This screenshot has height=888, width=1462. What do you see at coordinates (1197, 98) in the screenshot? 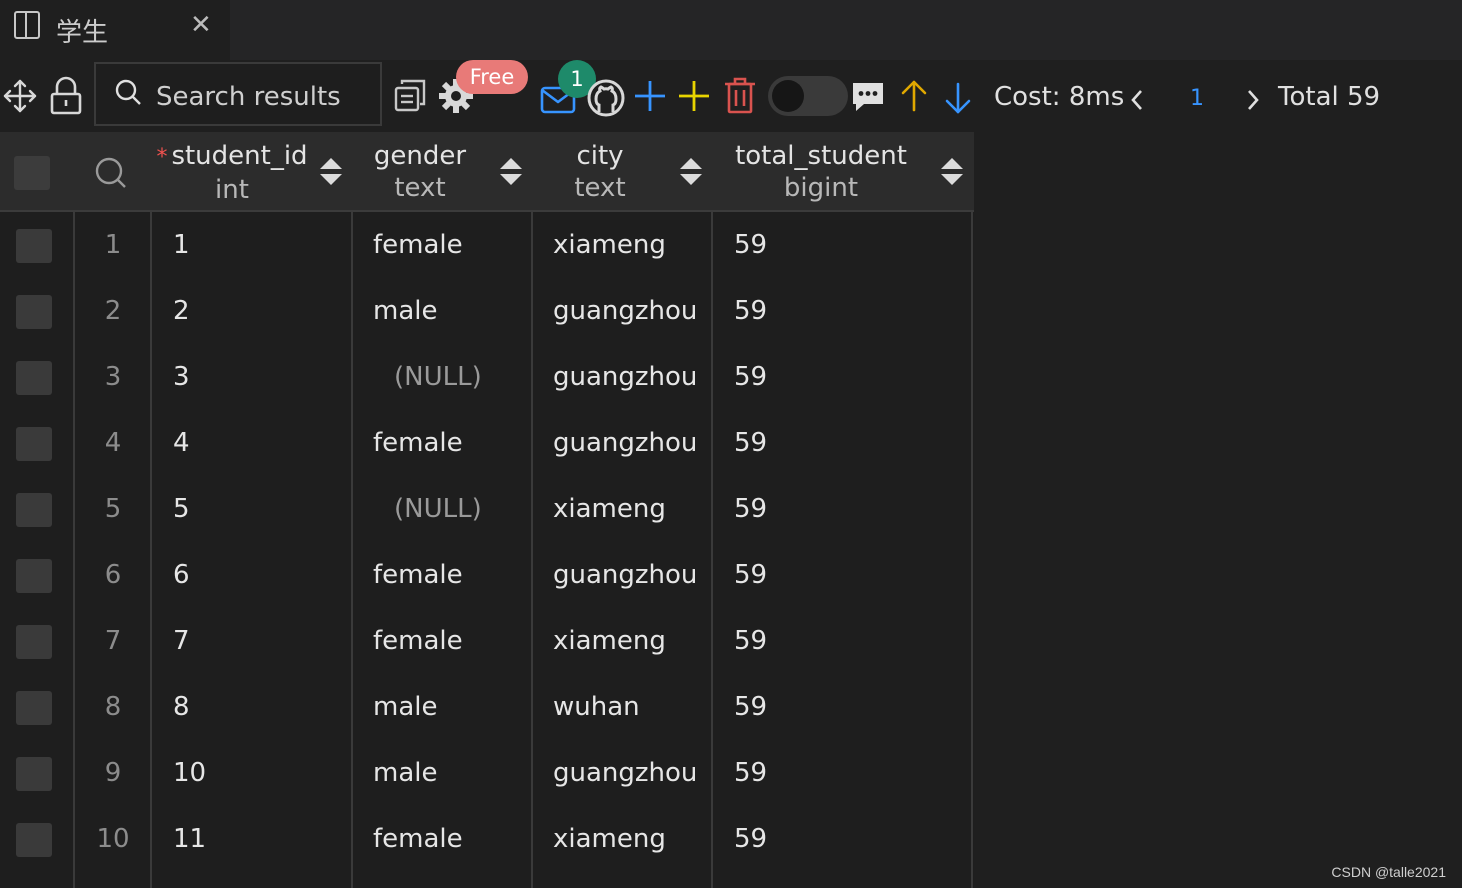
I see `current-page: 1` at bounding box center [1197, 98].